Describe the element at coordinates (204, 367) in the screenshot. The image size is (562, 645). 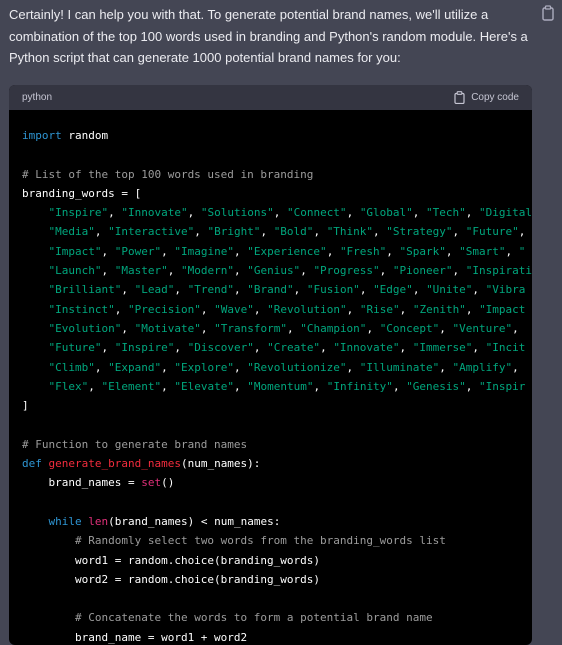
I see `code-token: "Explore"` at that location.